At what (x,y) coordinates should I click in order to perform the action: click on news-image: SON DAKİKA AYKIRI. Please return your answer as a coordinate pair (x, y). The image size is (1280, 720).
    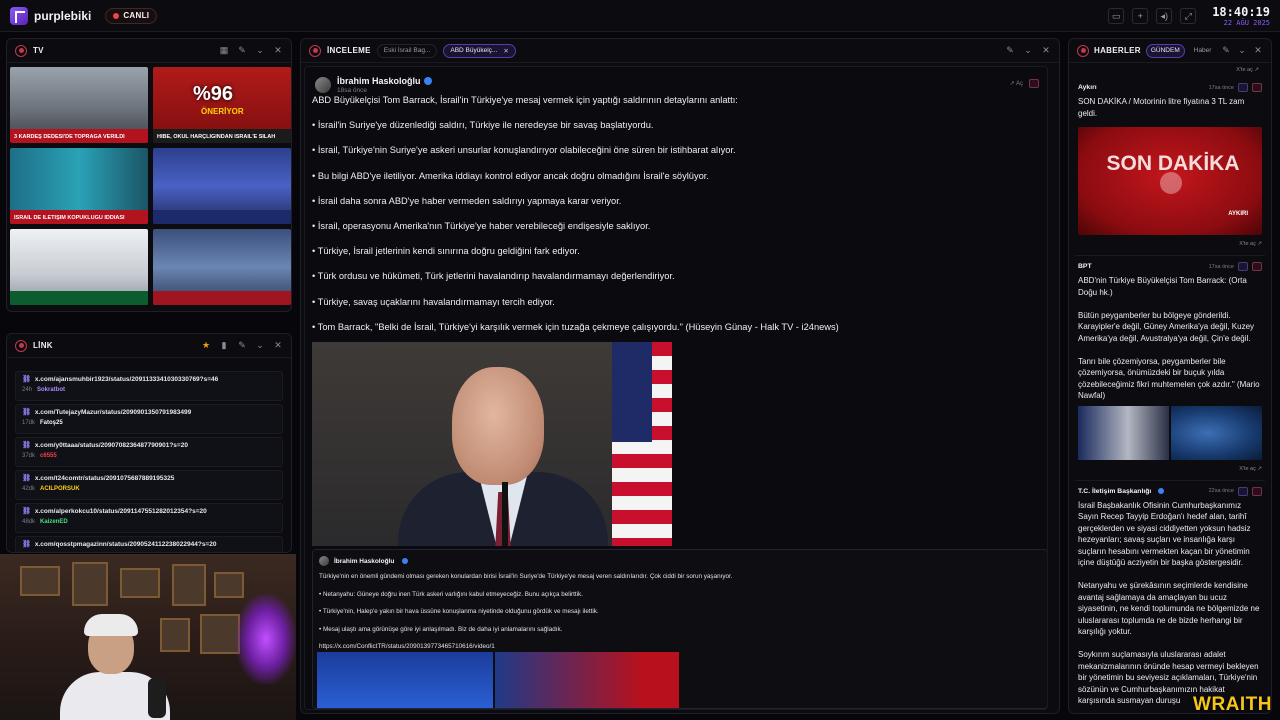
    Looking at the image, I should click on (1170, 181).